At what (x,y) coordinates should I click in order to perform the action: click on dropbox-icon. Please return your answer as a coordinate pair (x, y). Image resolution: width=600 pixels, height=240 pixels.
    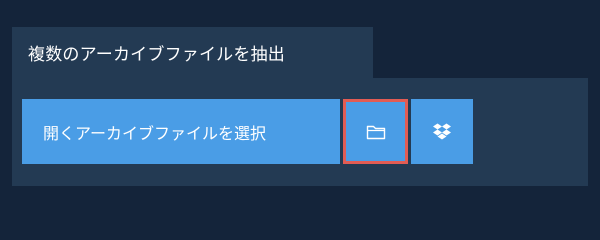
    Looking at the image, I should click on (442, 132).